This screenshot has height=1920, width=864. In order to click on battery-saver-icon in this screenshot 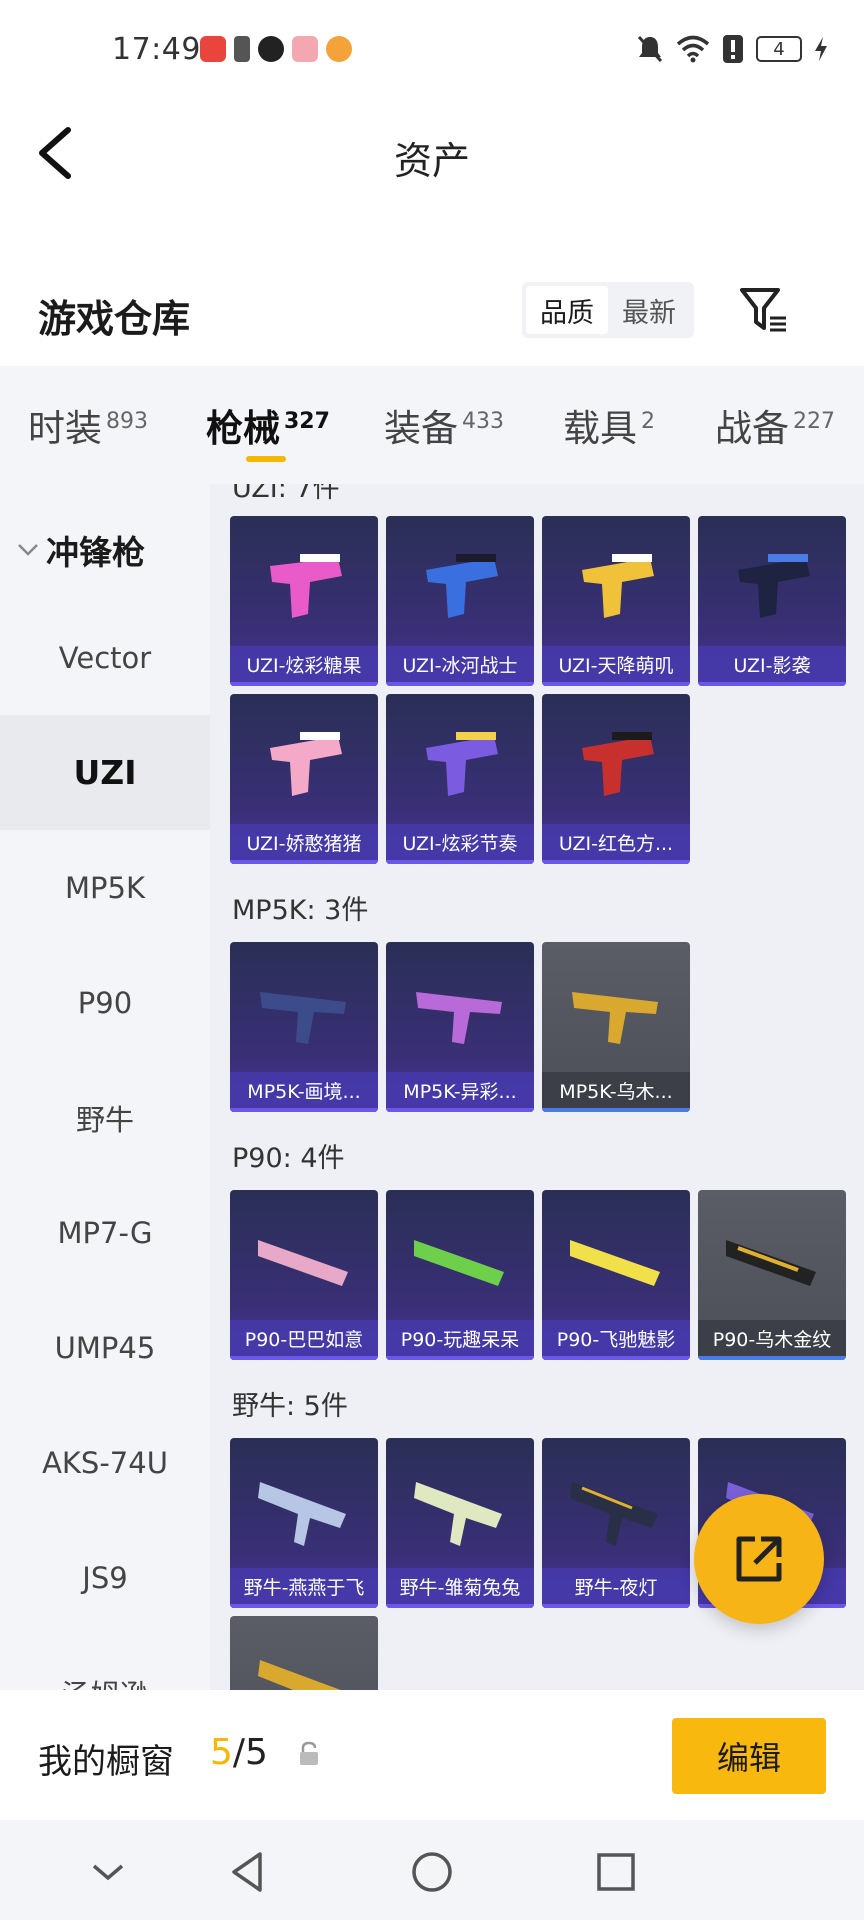, I will do `click(242, 49)`.